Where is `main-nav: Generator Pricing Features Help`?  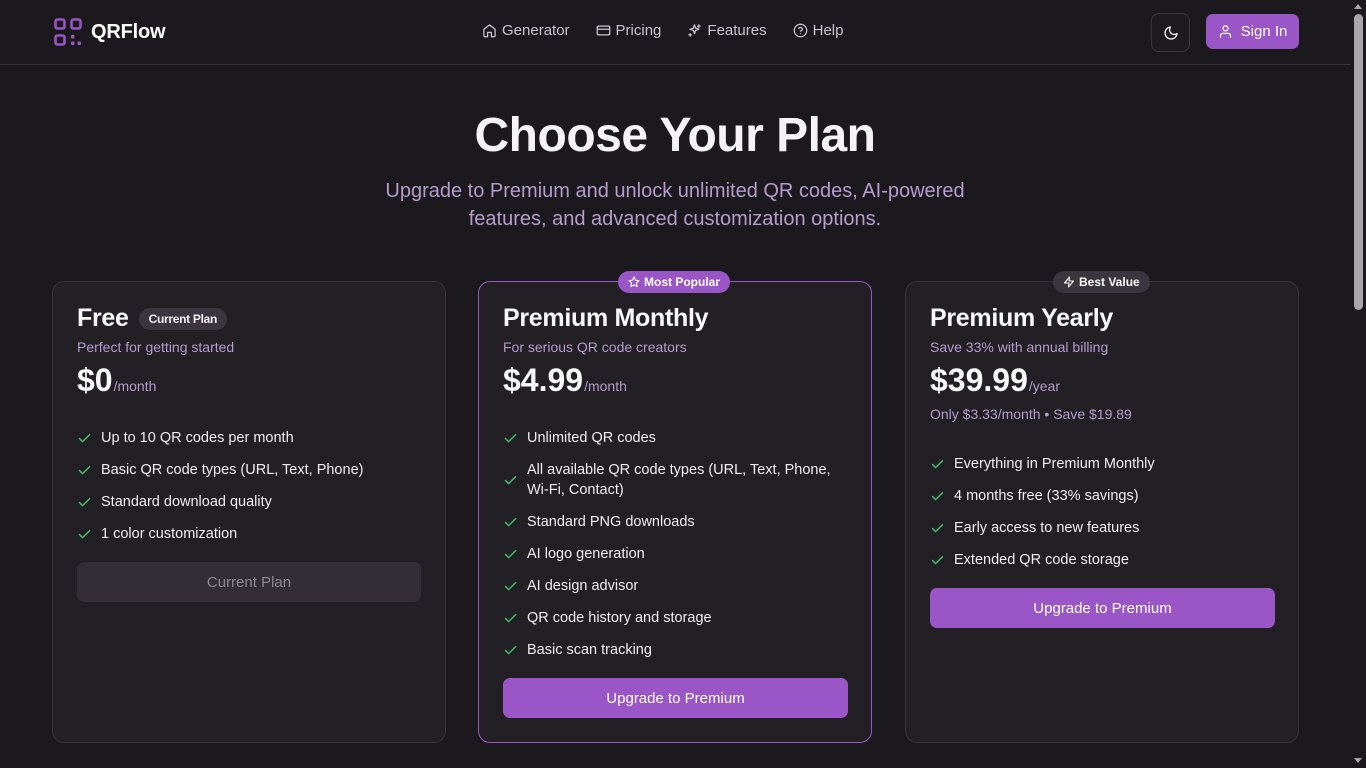 main-nav: Generator Pricing Features Help is located at coordinates (662, 30).